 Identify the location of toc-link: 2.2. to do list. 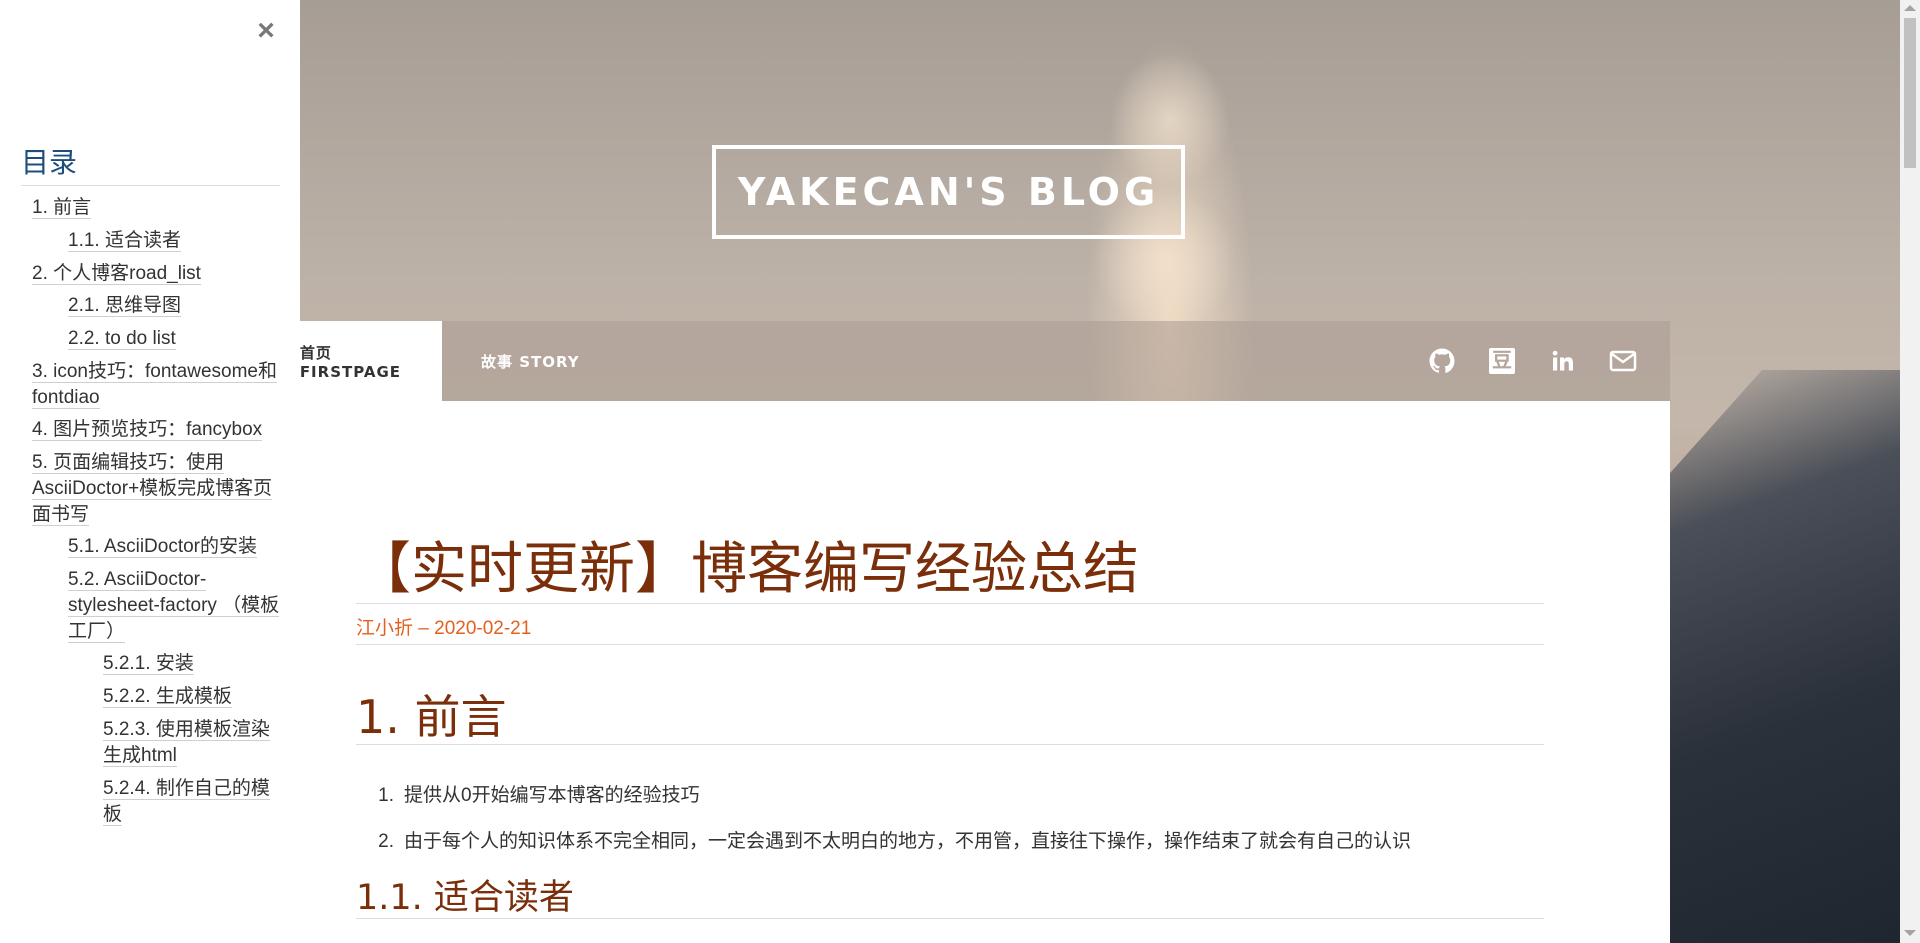
(122, 339).